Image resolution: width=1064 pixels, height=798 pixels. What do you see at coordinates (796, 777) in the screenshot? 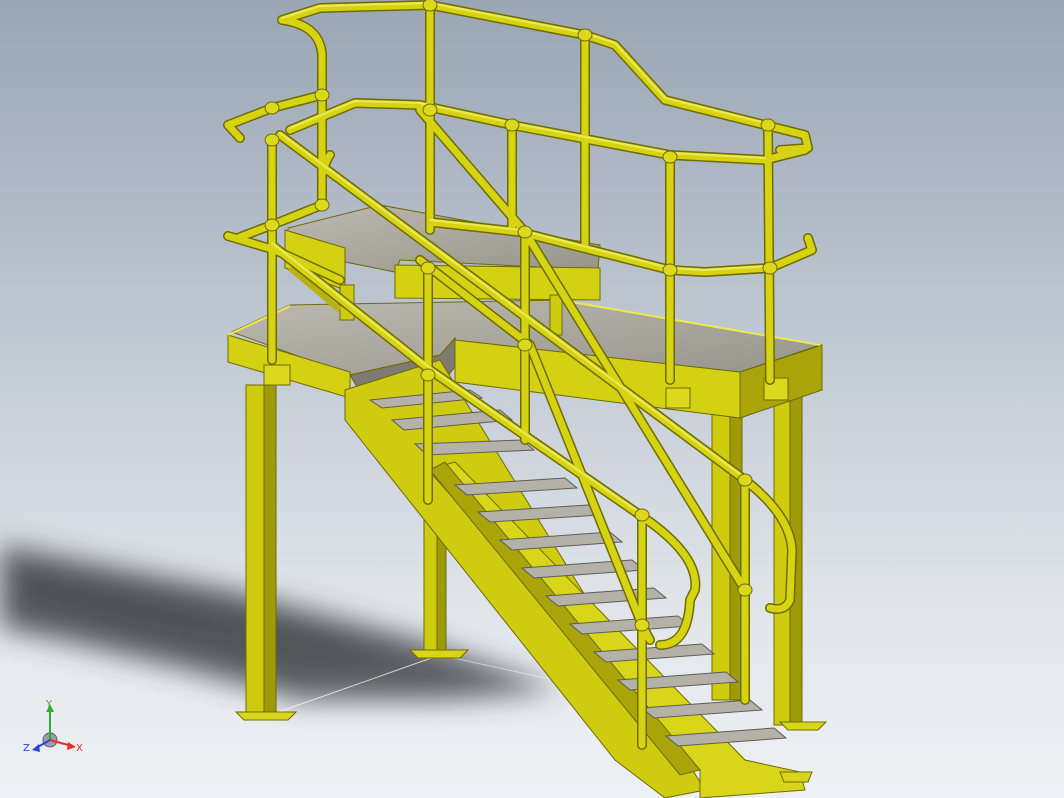
I see `stair-foot-plate` at bounding box center [796, 777].